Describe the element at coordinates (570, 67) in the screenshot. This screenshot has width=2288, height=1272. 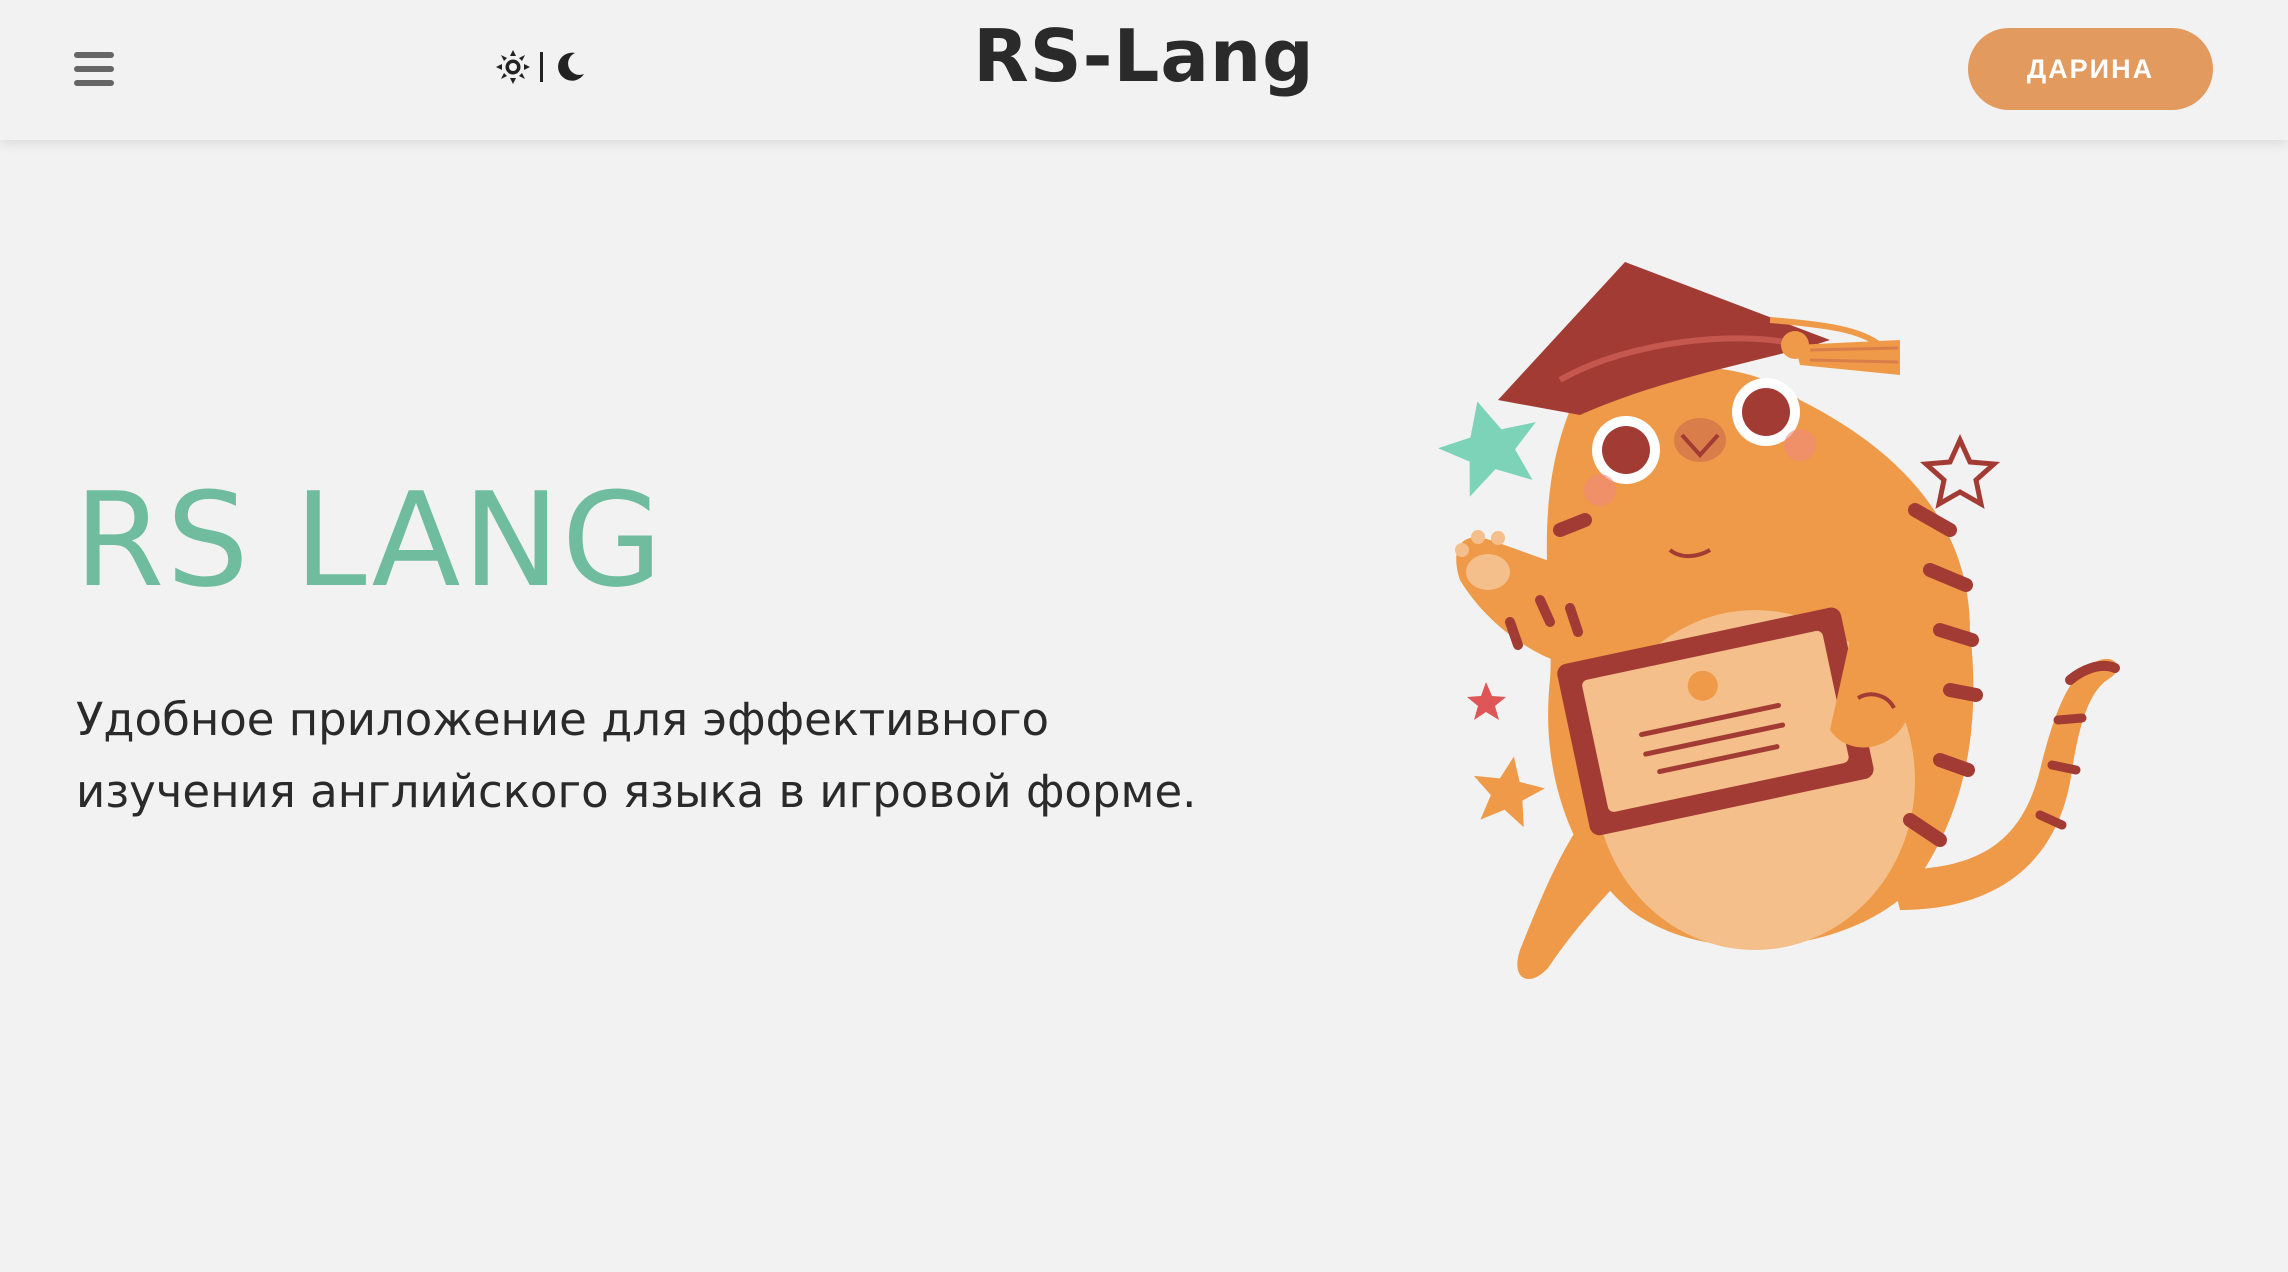
I see `moon-icon` at that location.